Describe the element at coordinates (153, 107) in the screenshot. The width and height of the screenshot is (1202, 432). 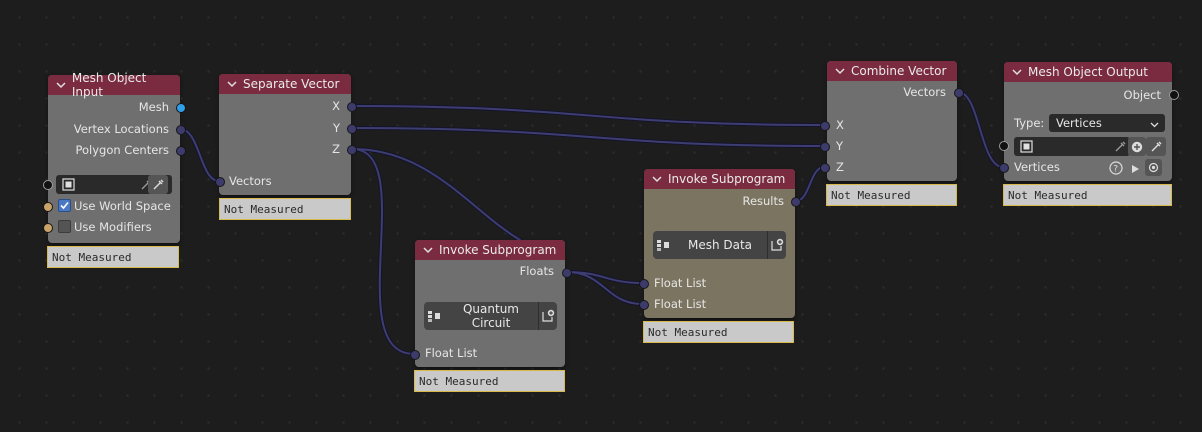
I see `output-label-mesh: Mesh` at that location.